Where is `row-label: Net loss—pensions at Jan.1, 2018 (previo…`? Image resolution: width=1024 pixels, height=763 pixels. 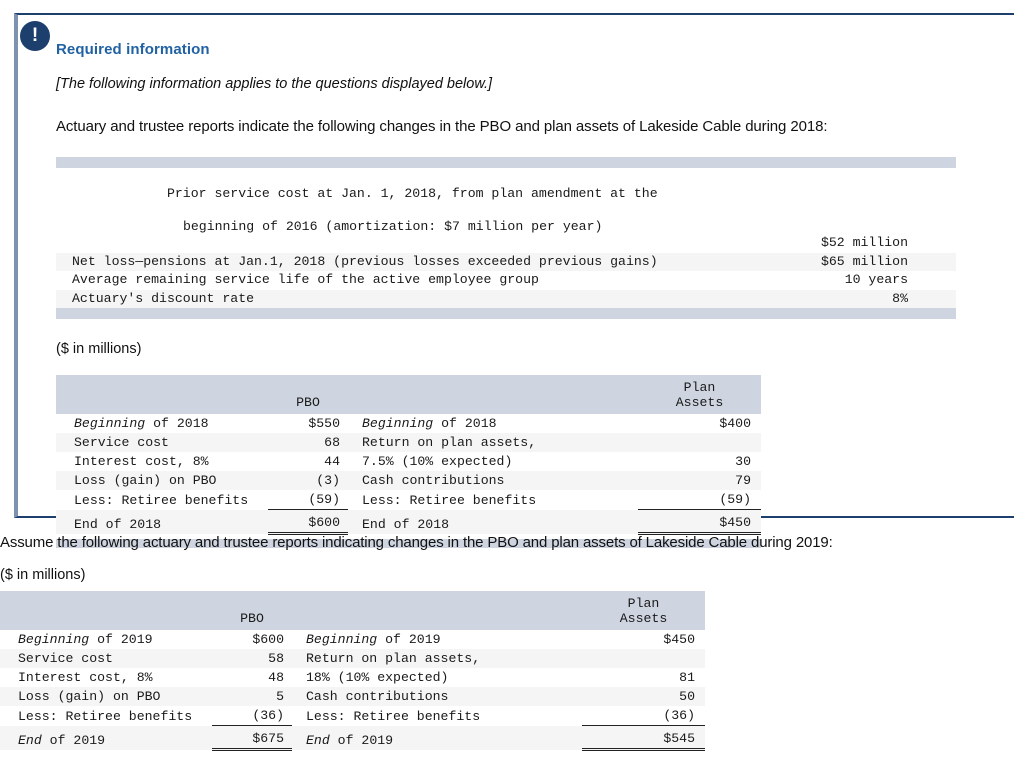 row-label: Net loss—pensions at Jan.1, 2018 (previo… is located at coordinates (365, 261).